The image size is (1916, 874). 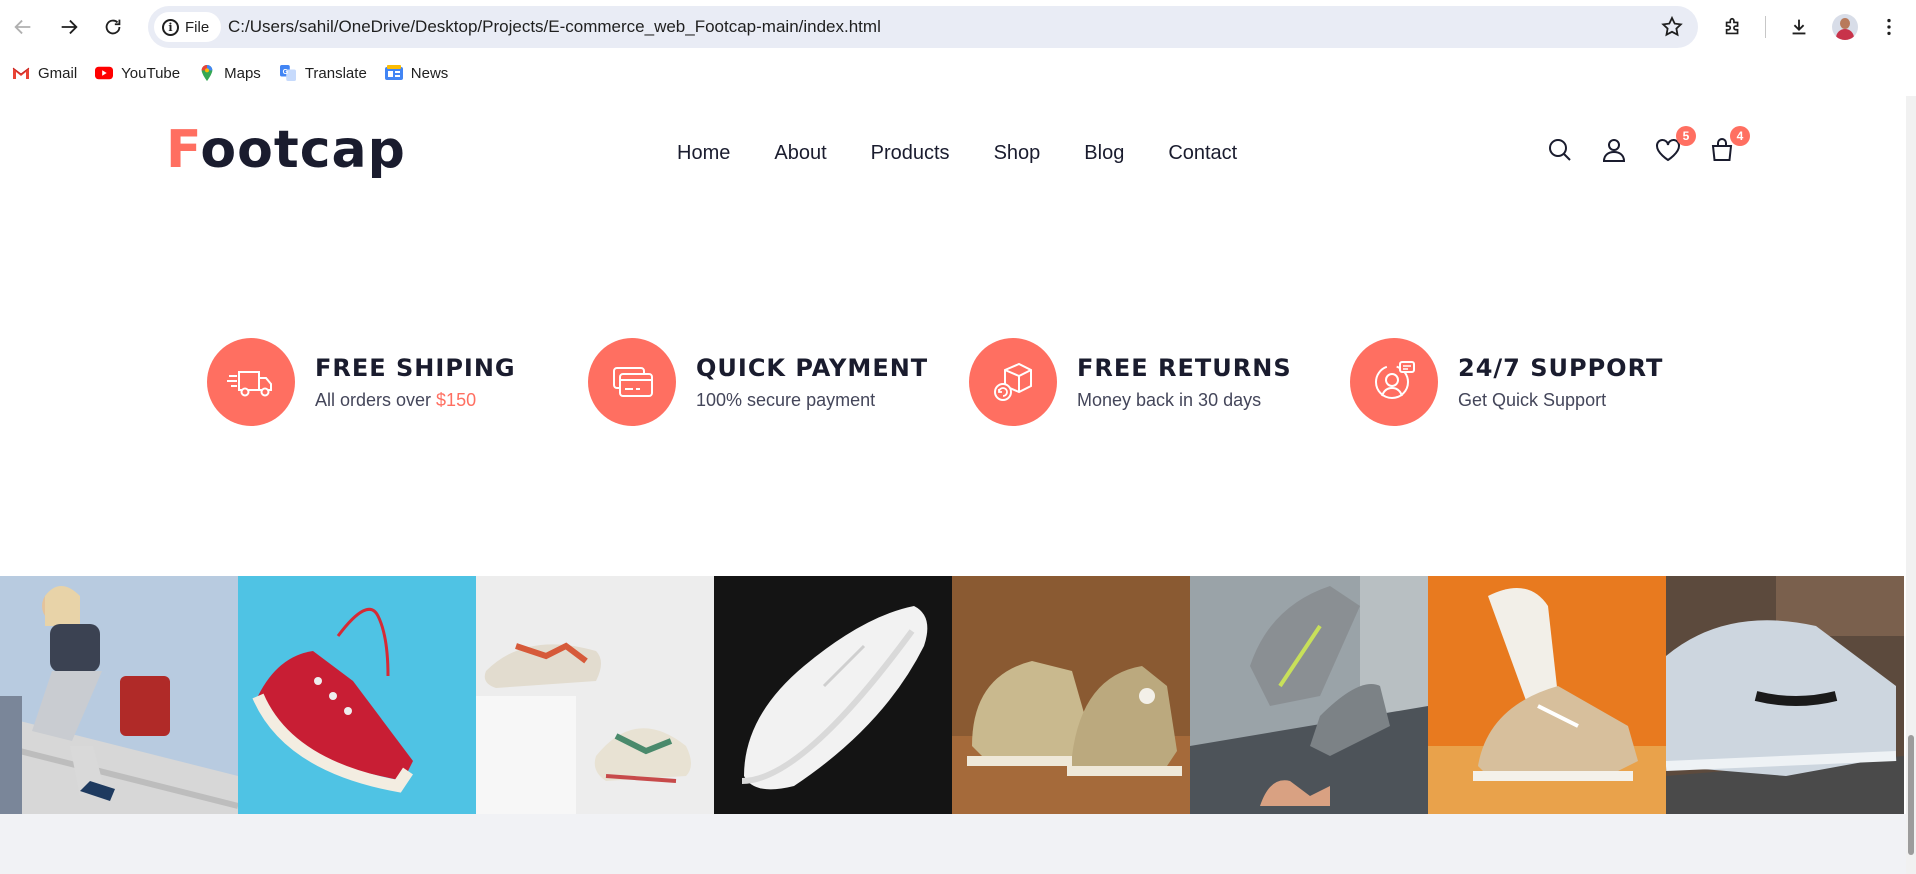 I want to click on account-button, so click(x=1614, y=150).